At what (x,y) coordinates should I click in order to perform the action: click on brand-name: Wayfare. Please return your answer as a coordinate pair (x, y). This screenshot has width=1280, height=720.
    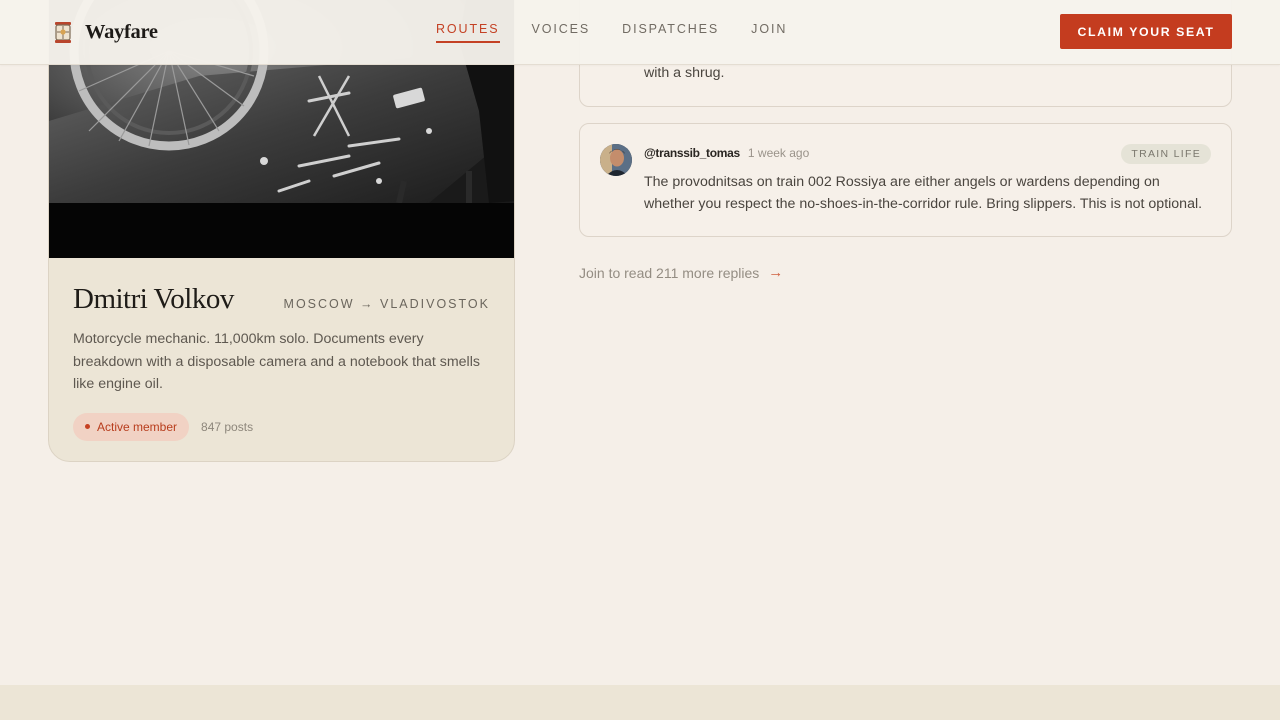
    Looking at the image, I should click on (121, 31).